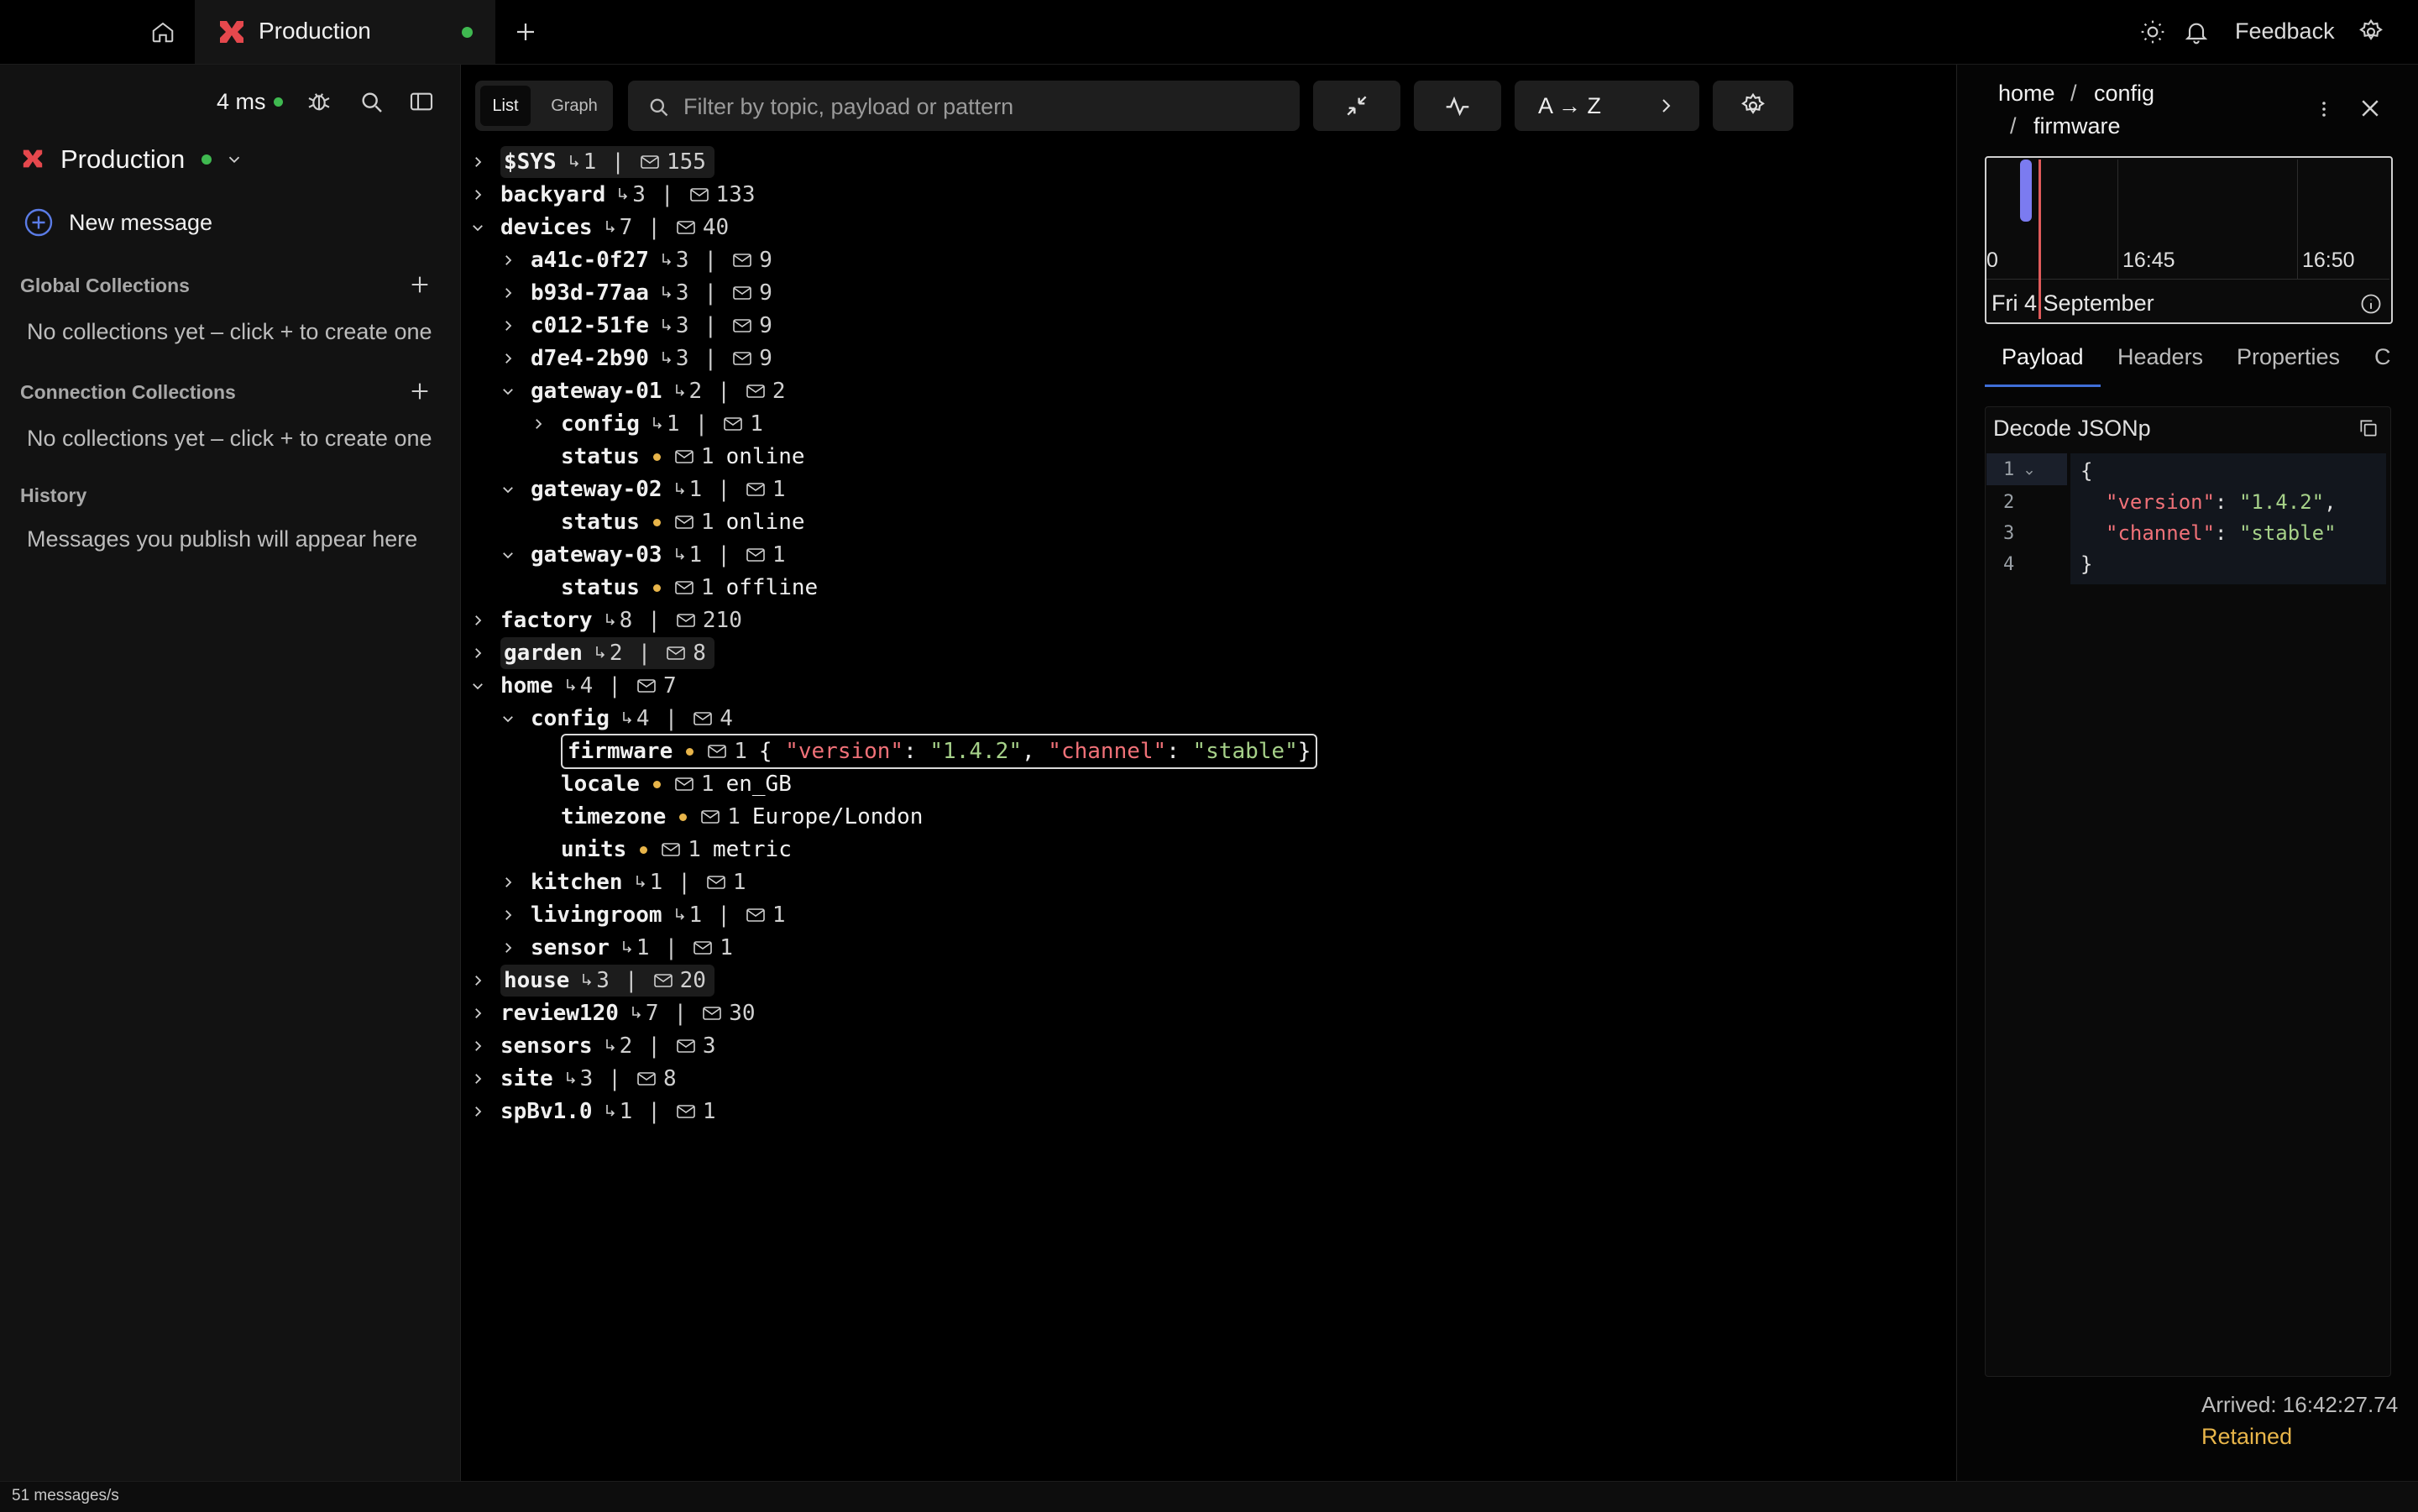  What do you see at coordinates (623, 882) in the screenshot?
I see `tree-row-kitchen: kitchen 1 | 1` at bounding box center [623, 882].